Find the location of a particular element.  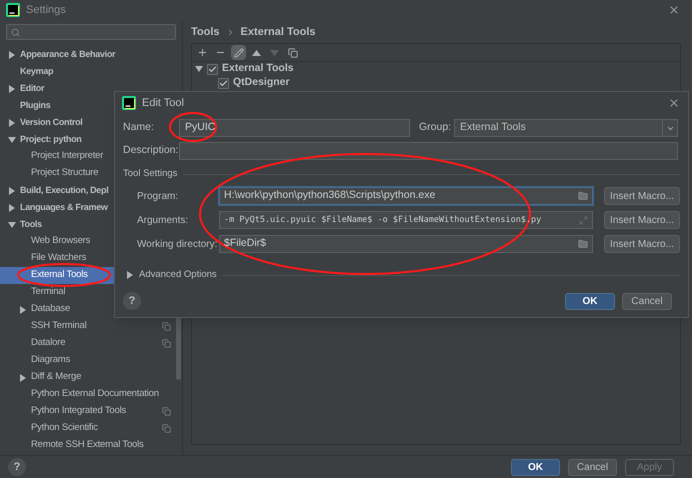

sidebar-item: Appearance & Behavior is located at coordinates (91, 54).